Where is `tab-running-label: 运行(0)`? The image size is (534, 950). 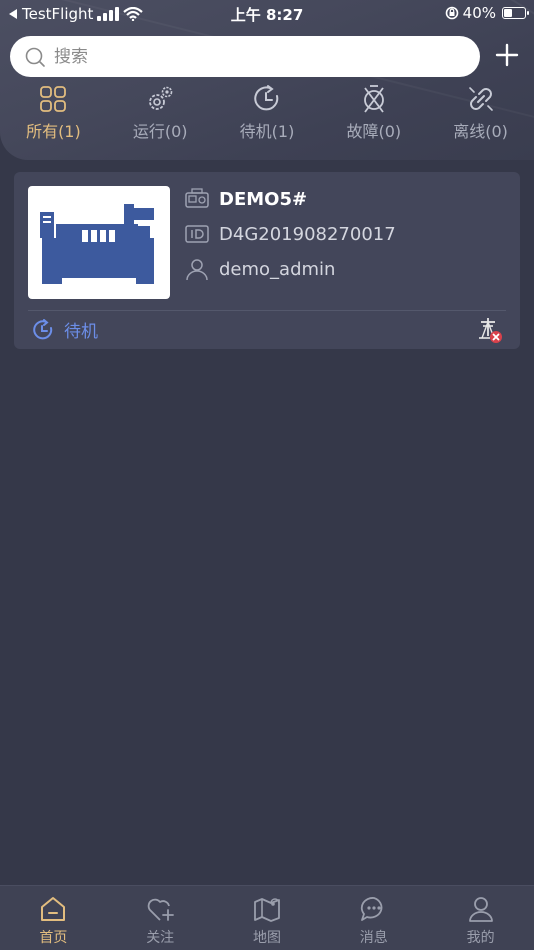 tab-running-label: 运行(0) is located at coordinates (160, 131).